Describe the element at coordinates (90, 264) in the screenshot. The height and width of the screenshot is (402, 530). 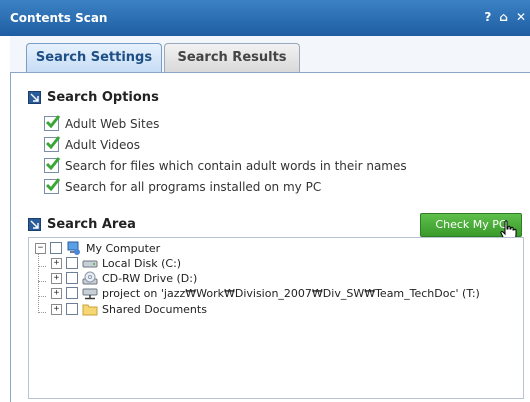
I see `hard-disk-icon` at that location.